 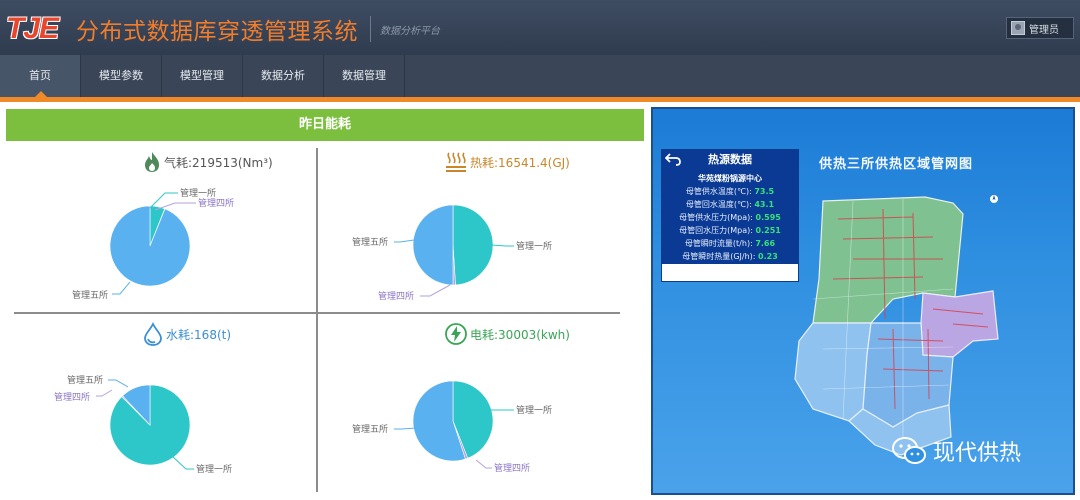 I want to click on power-label-1: 管理一所, so click(x=534, y=410).